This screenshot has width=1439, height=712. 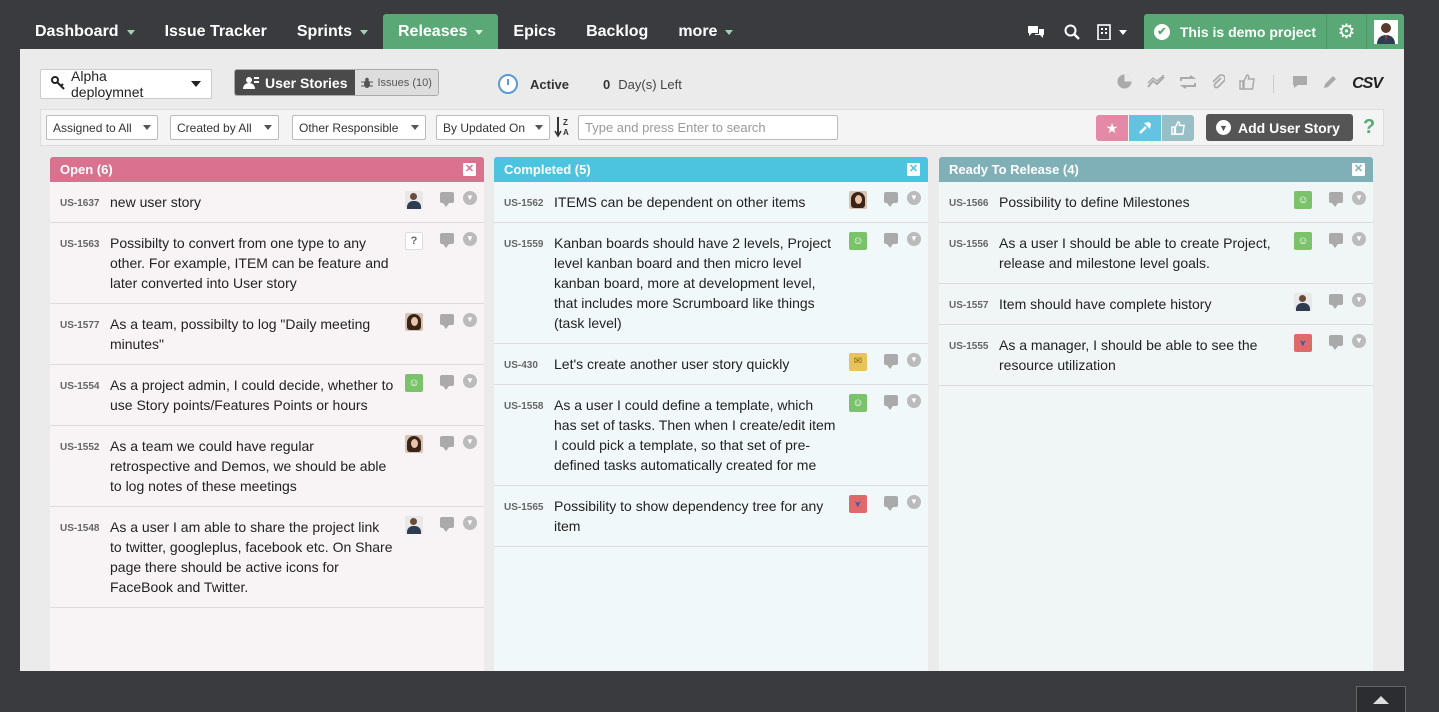 I want to click on unassigned-icon: ?, so click(x=414, y=241).